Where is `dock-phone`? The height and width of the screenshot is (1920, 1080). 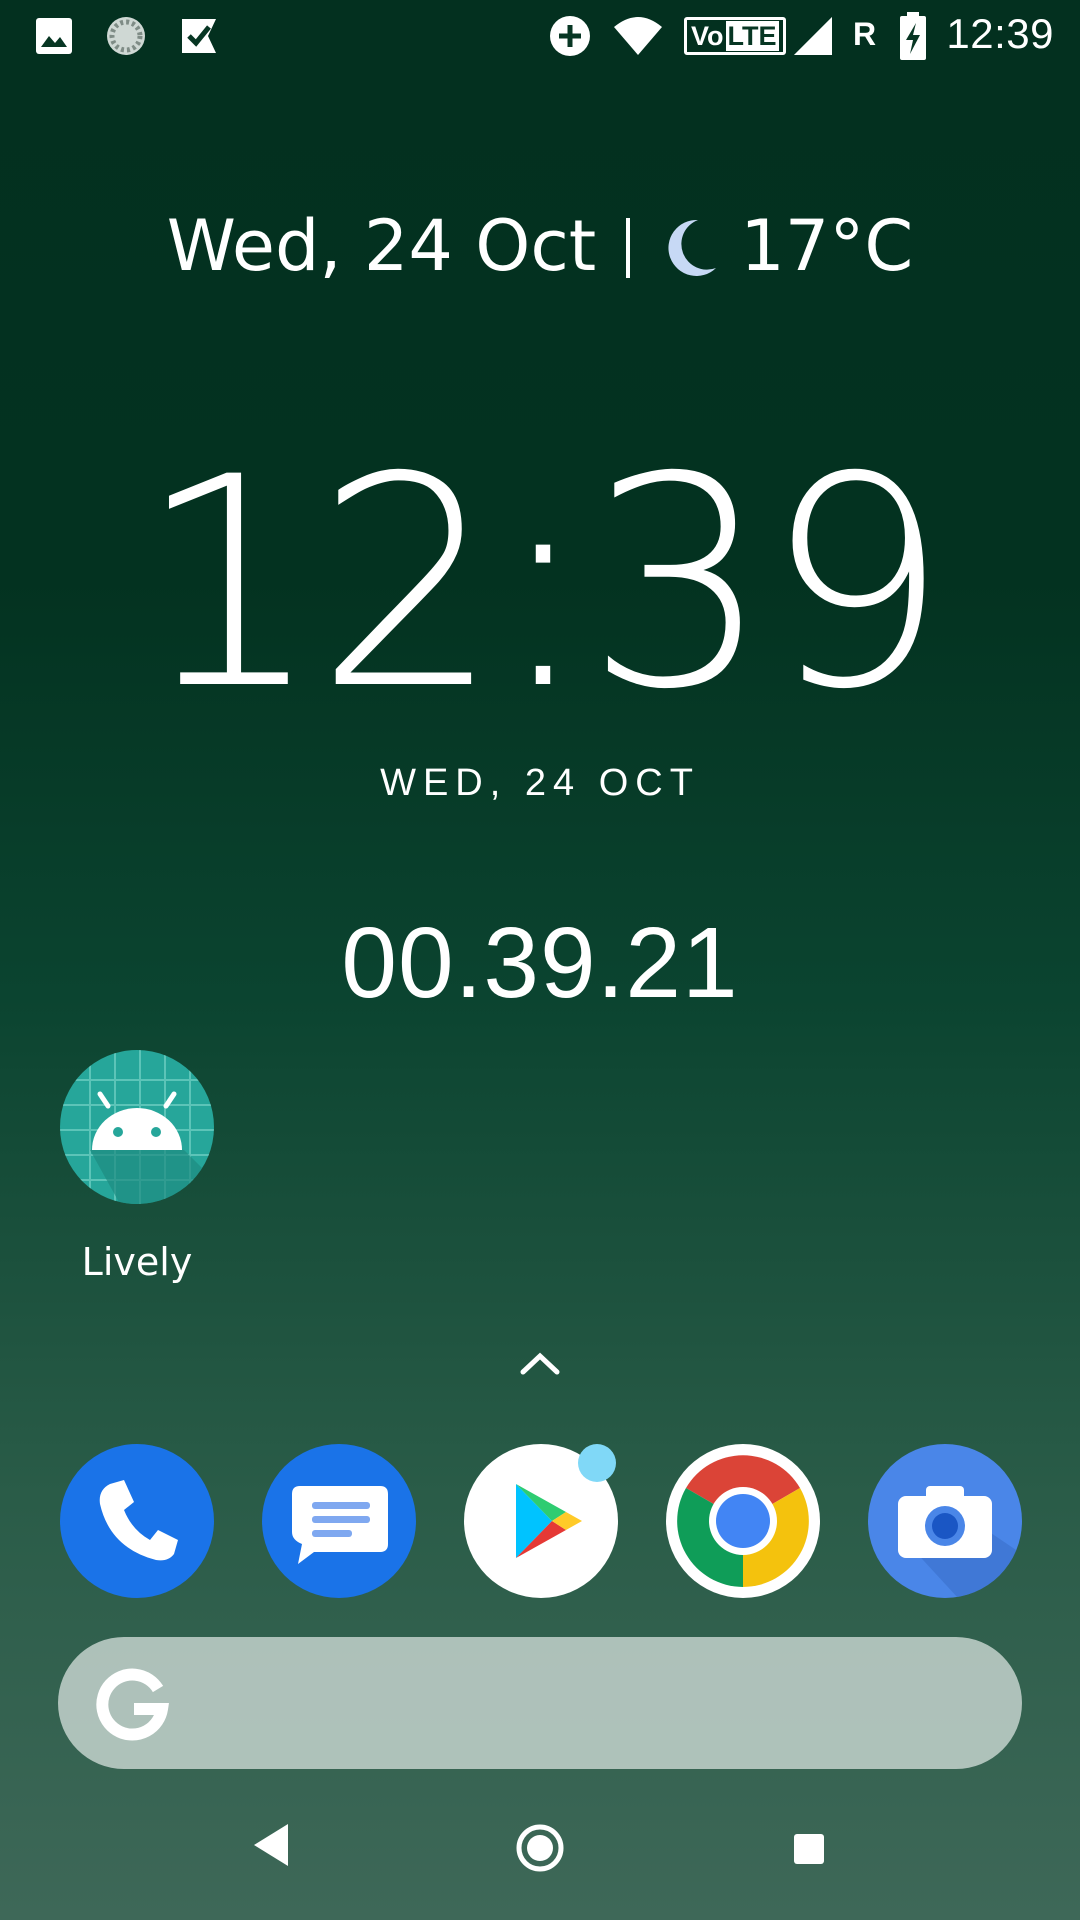 dock-phone is located at coordinates (137, 1521).